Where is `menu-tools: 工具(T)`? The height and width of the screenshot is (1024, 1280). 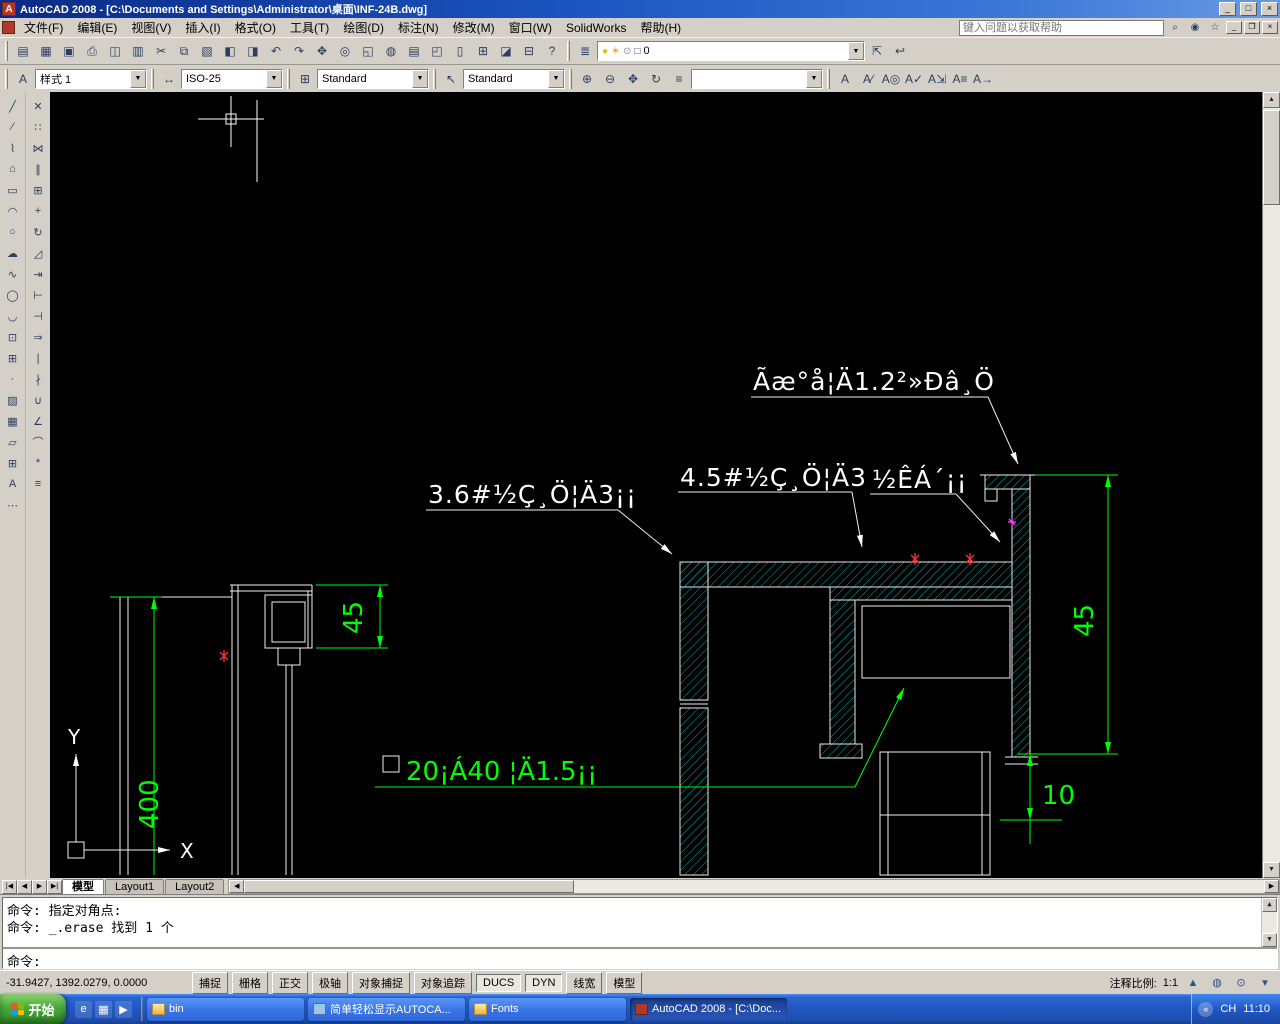
menu-tools: 工具(T) is located at coordinates (309, 27).